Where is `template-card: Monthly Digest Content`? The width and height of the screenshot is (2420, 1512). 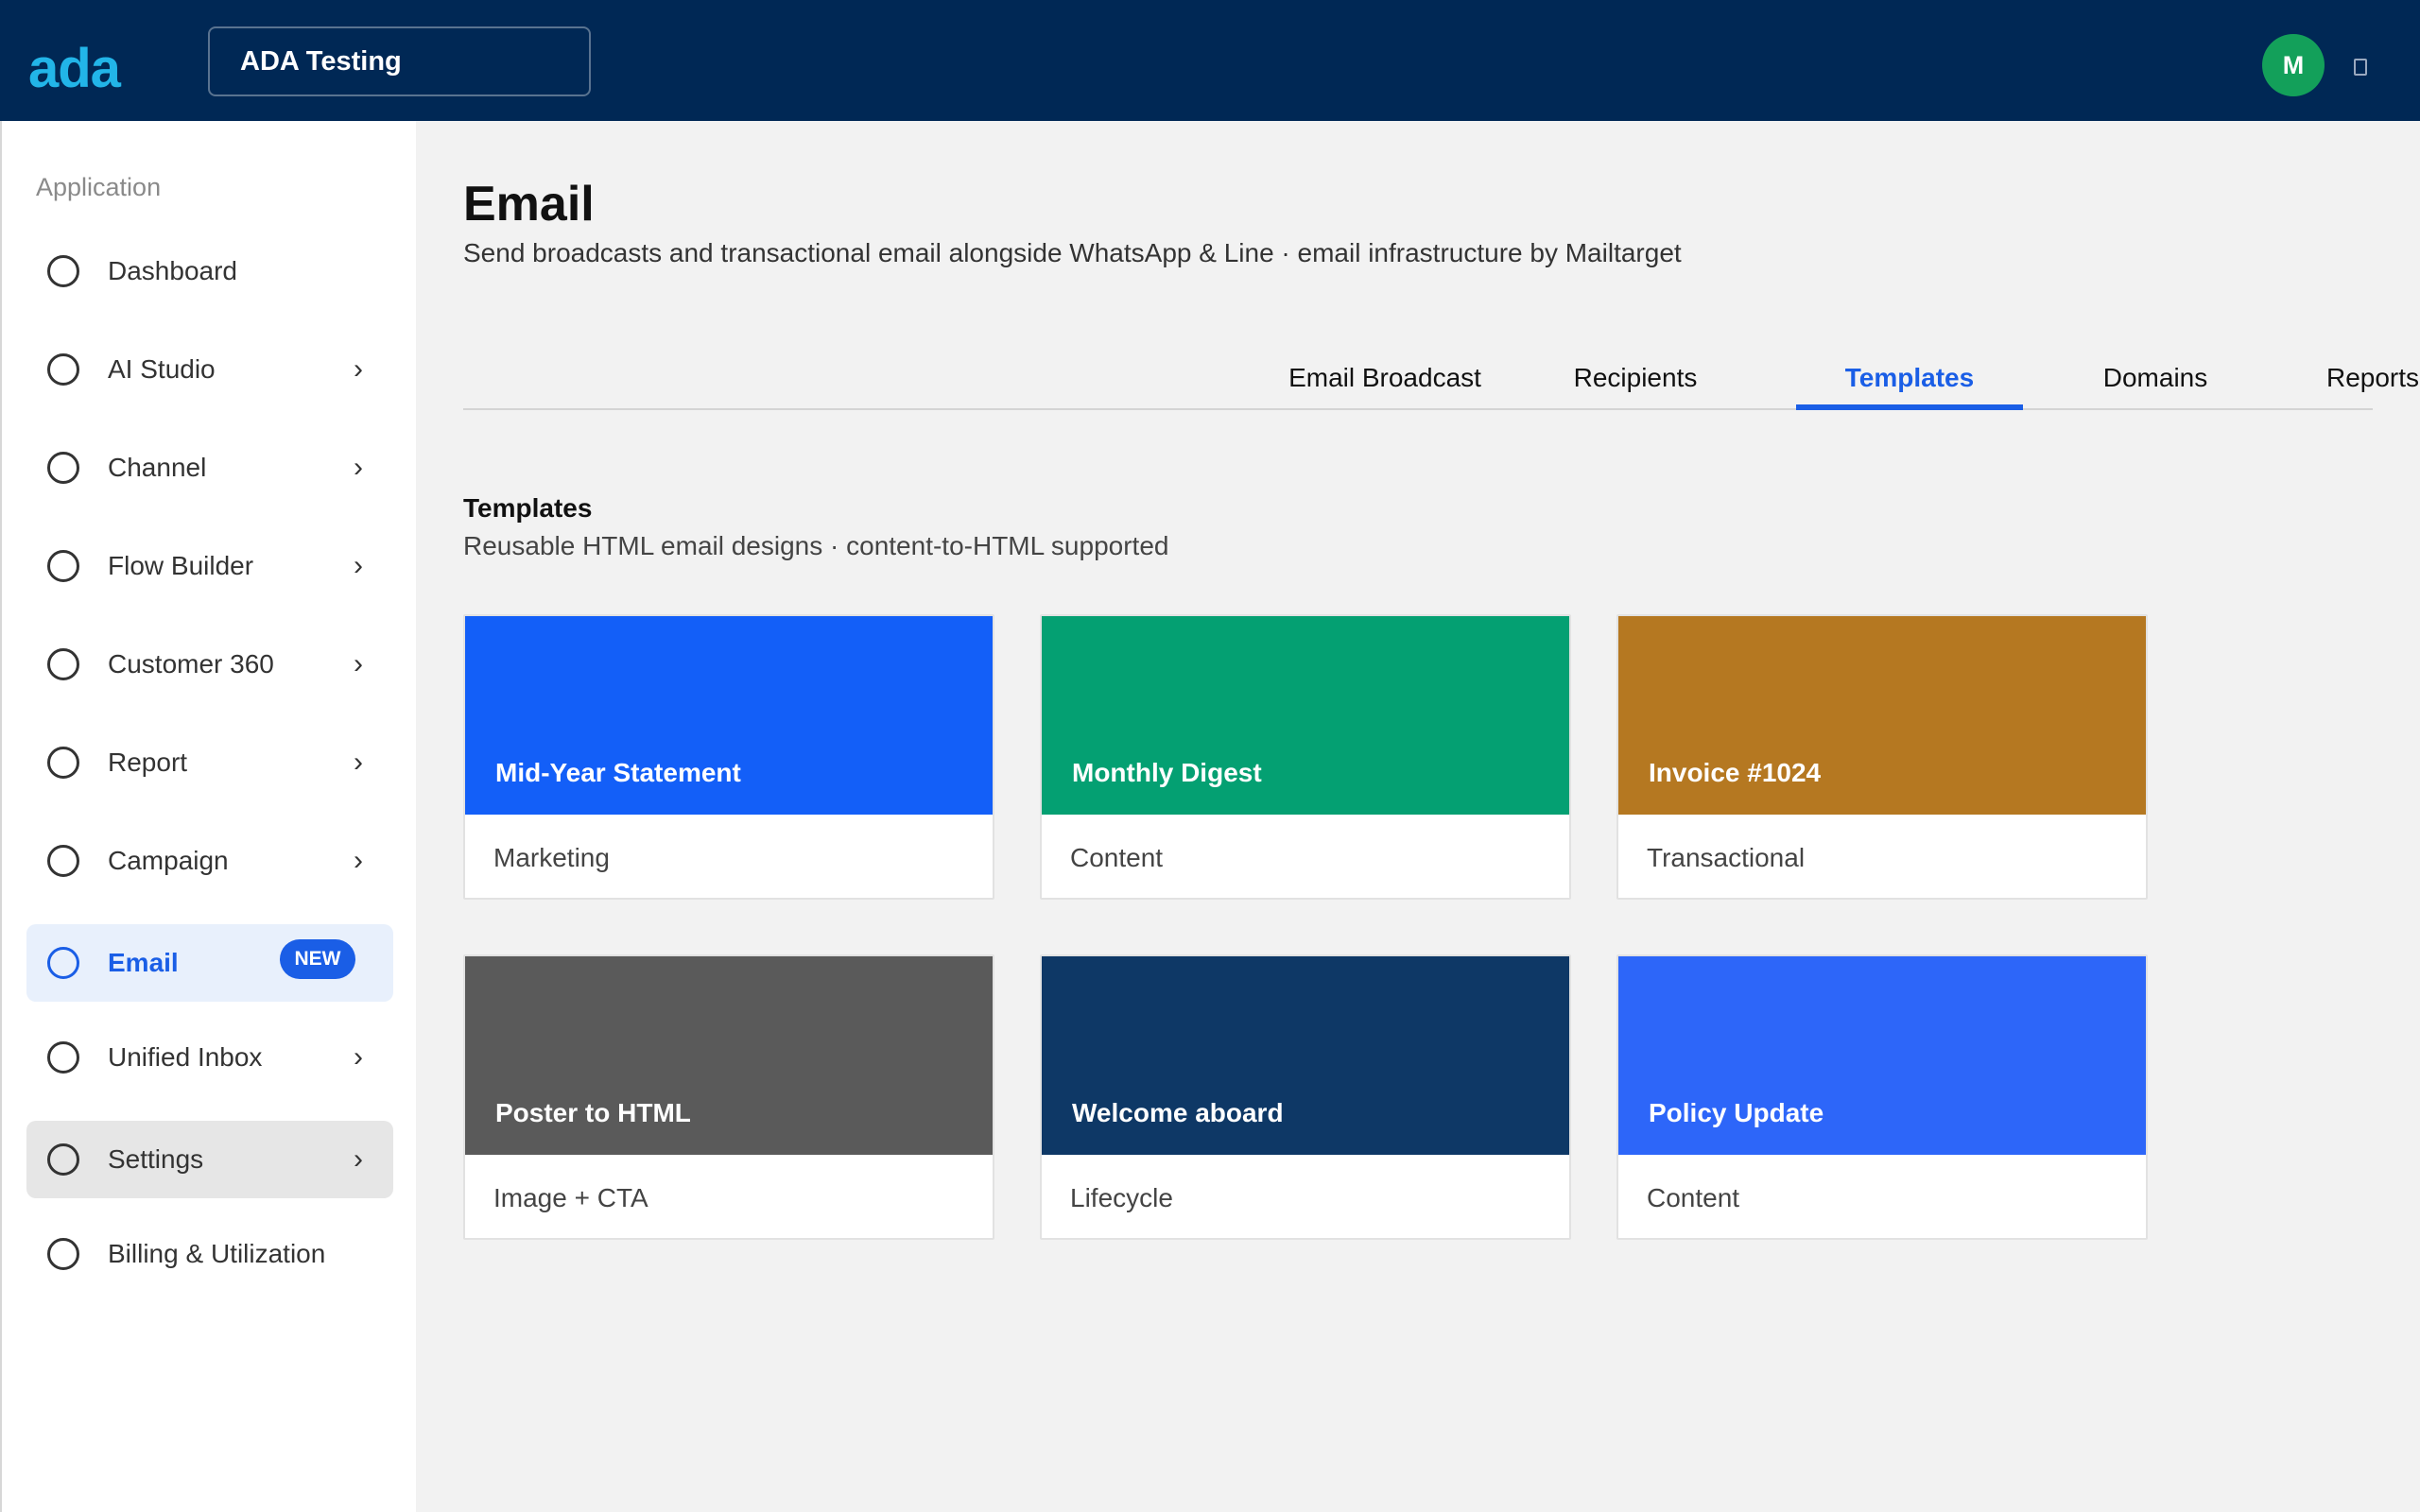
template-card: Monthly Digest Content is located at coordinates (1305, 757).